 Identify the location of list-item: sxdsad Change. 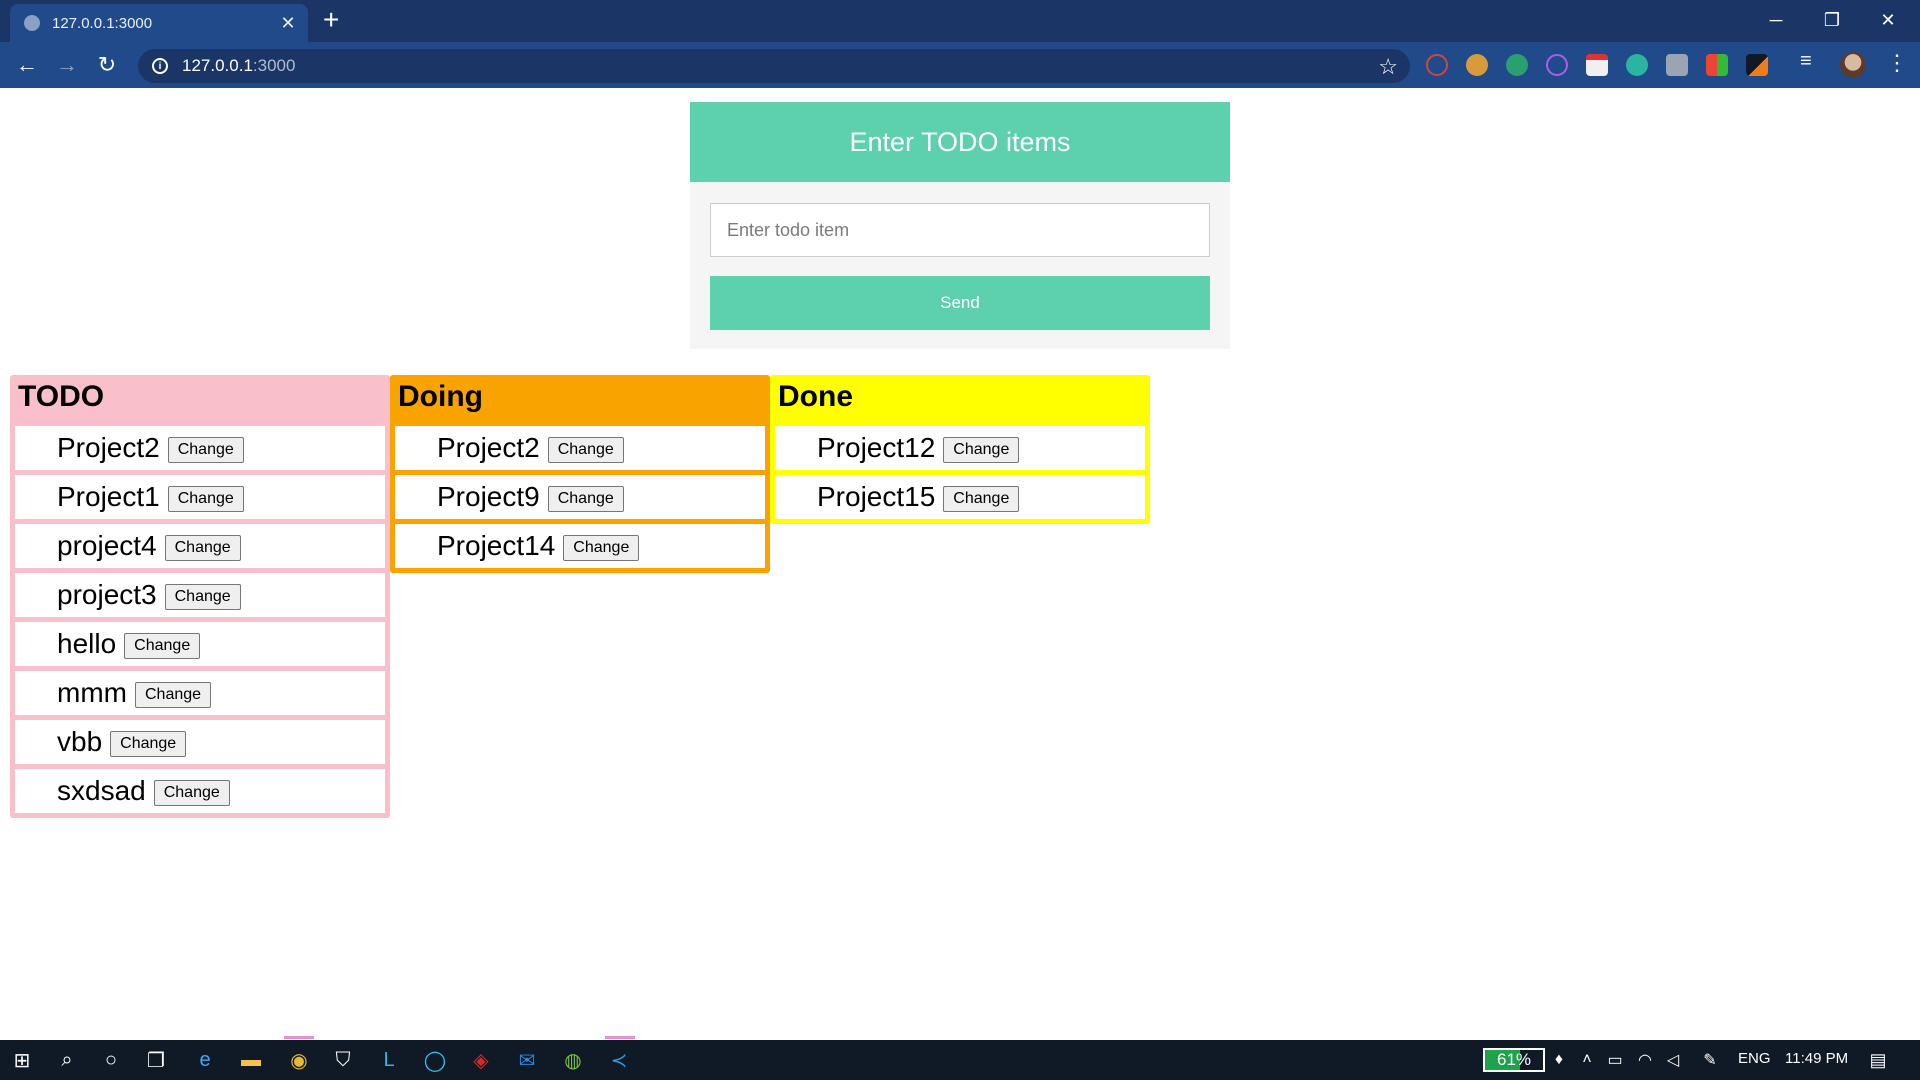
(200, 791).